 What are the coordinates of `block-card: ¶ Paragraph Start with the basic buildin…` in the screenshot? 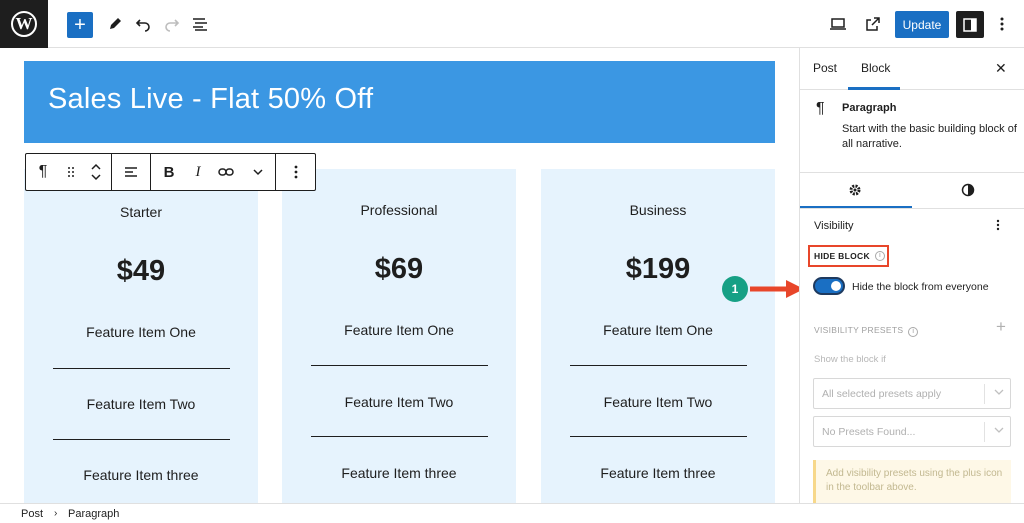 It's located at (912, 132).